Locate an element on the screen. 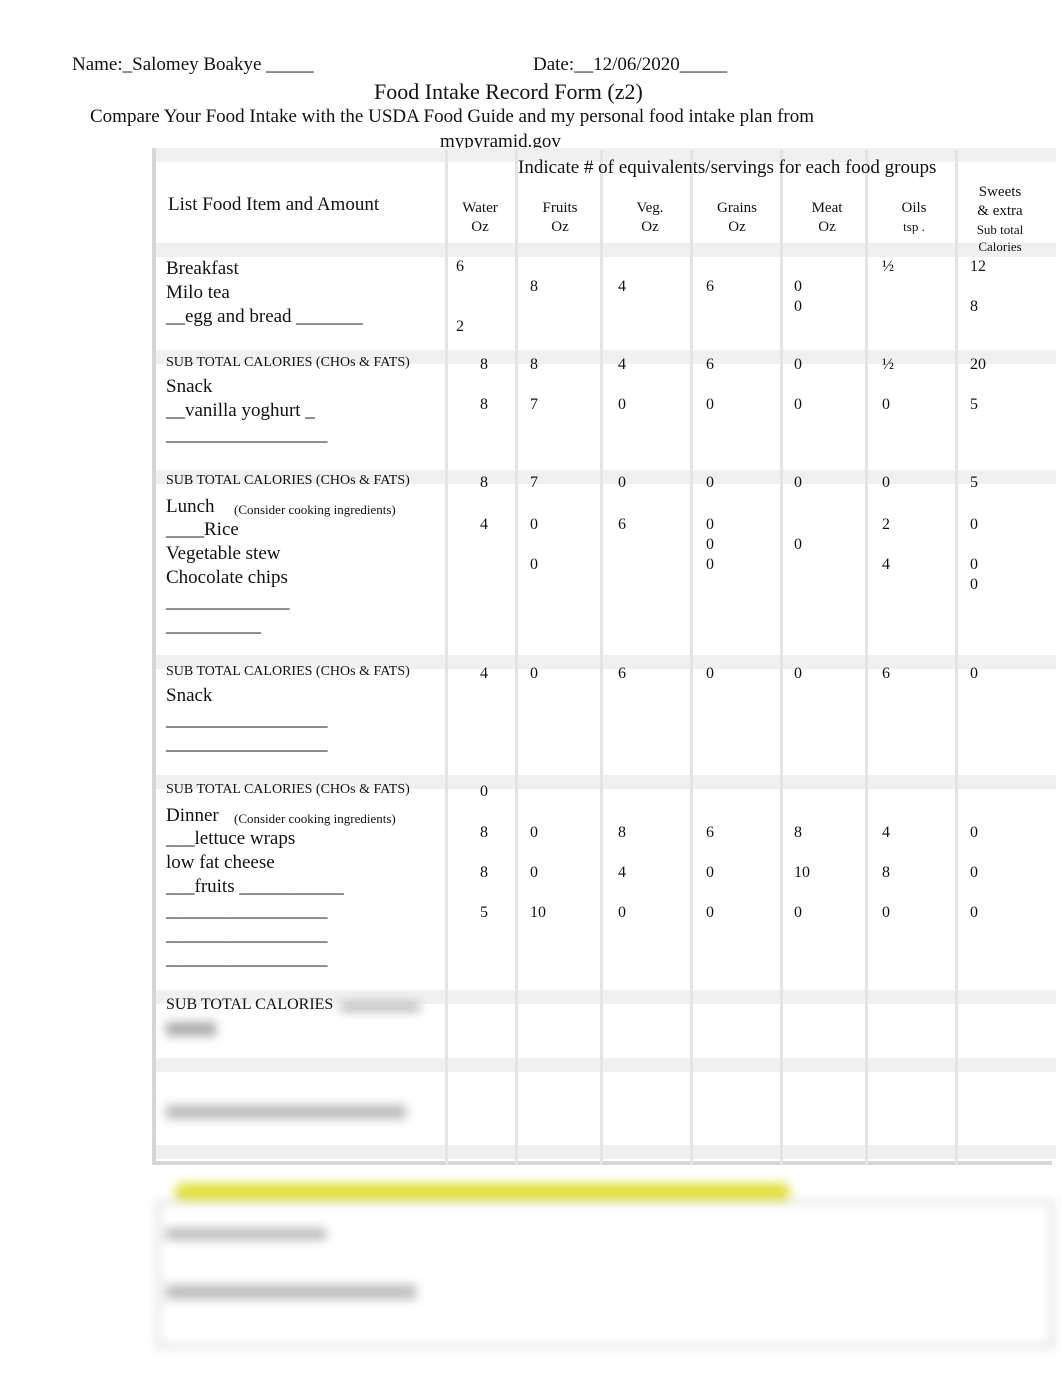 The width and height of the screenshot is (1062, 1377). serving-value: 7 is located at coordinates (534, 404).